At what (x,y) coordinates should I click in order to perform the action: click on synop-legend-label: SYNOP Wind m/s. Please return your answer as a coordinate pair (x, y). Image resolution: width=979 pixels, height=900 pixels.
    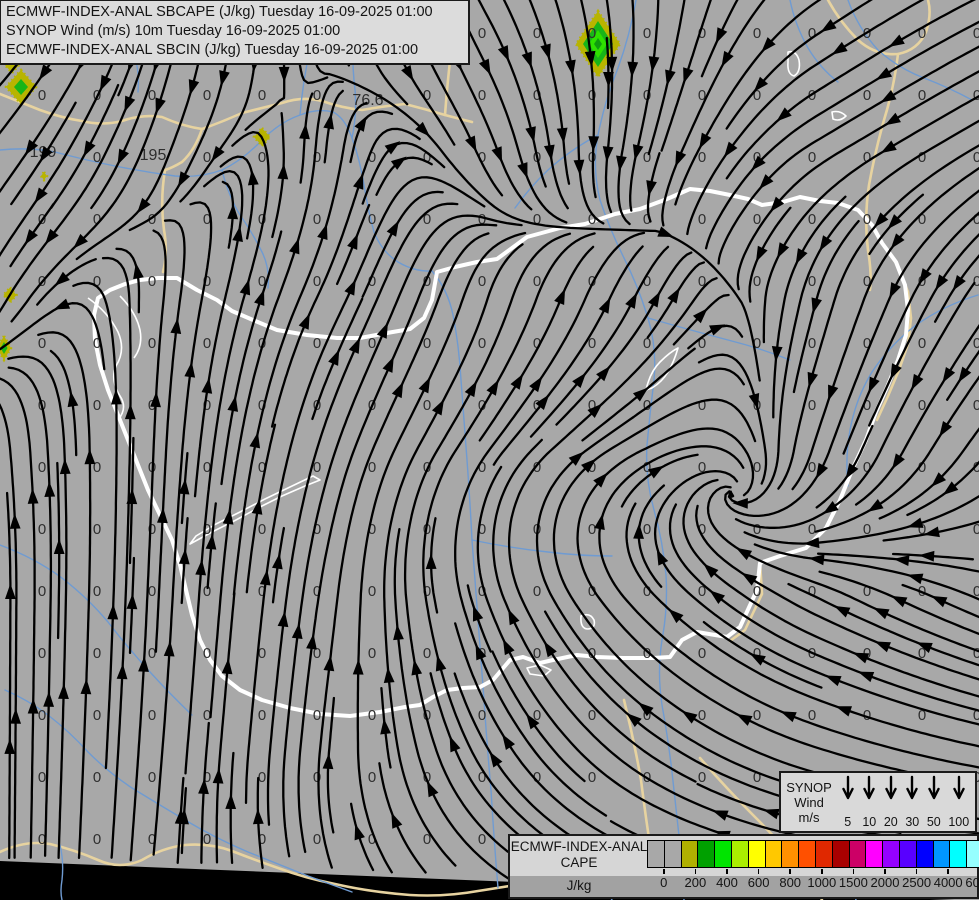
    Looking at the image, I should click on (809, 802).